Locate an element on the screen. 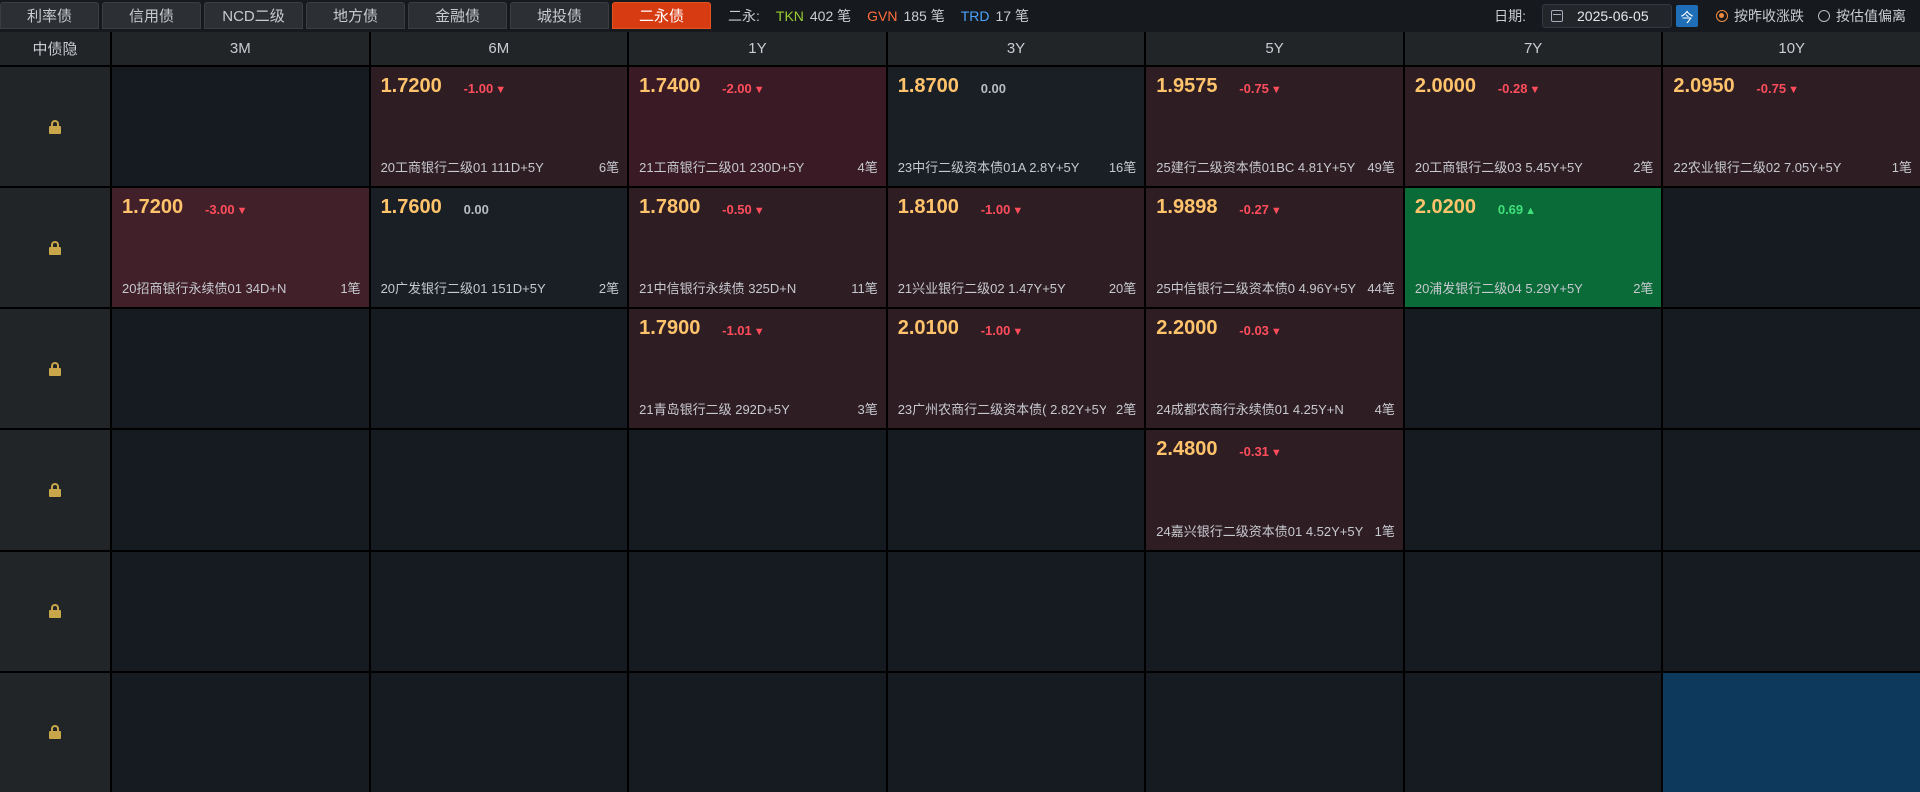 The image size is (1920, 792). column-header: 3M is located at coordinates (240, 48).